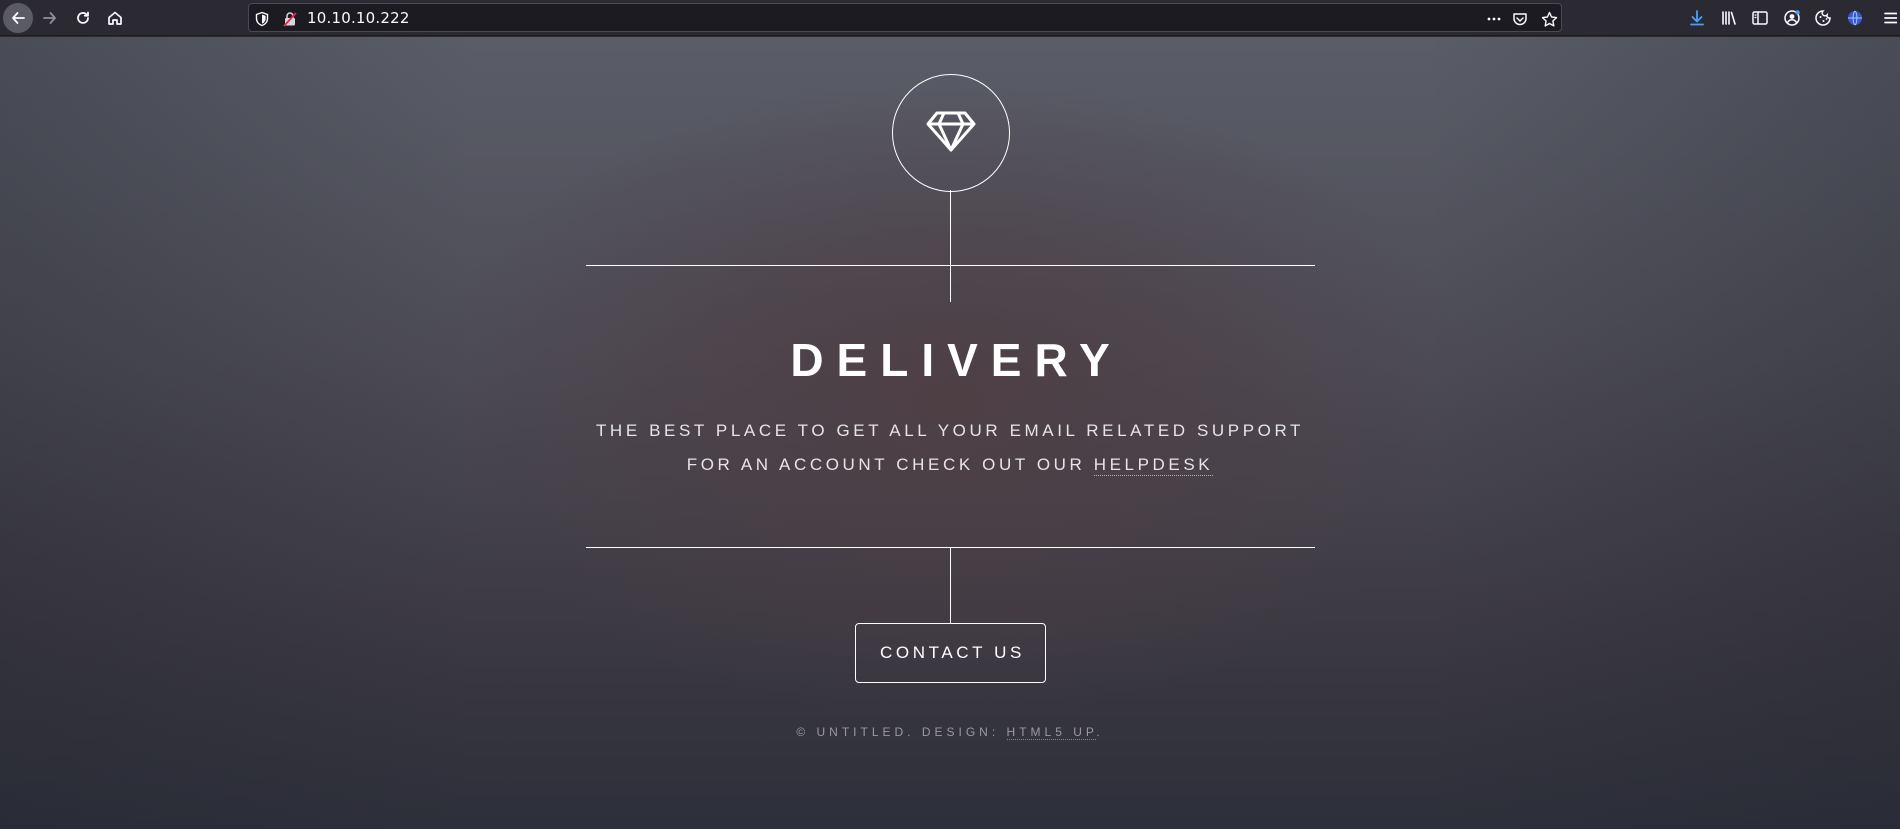 This screenshot has height=829, width=1900. I want to click on url-bar: 10.10.10.222, so click(905, 17).